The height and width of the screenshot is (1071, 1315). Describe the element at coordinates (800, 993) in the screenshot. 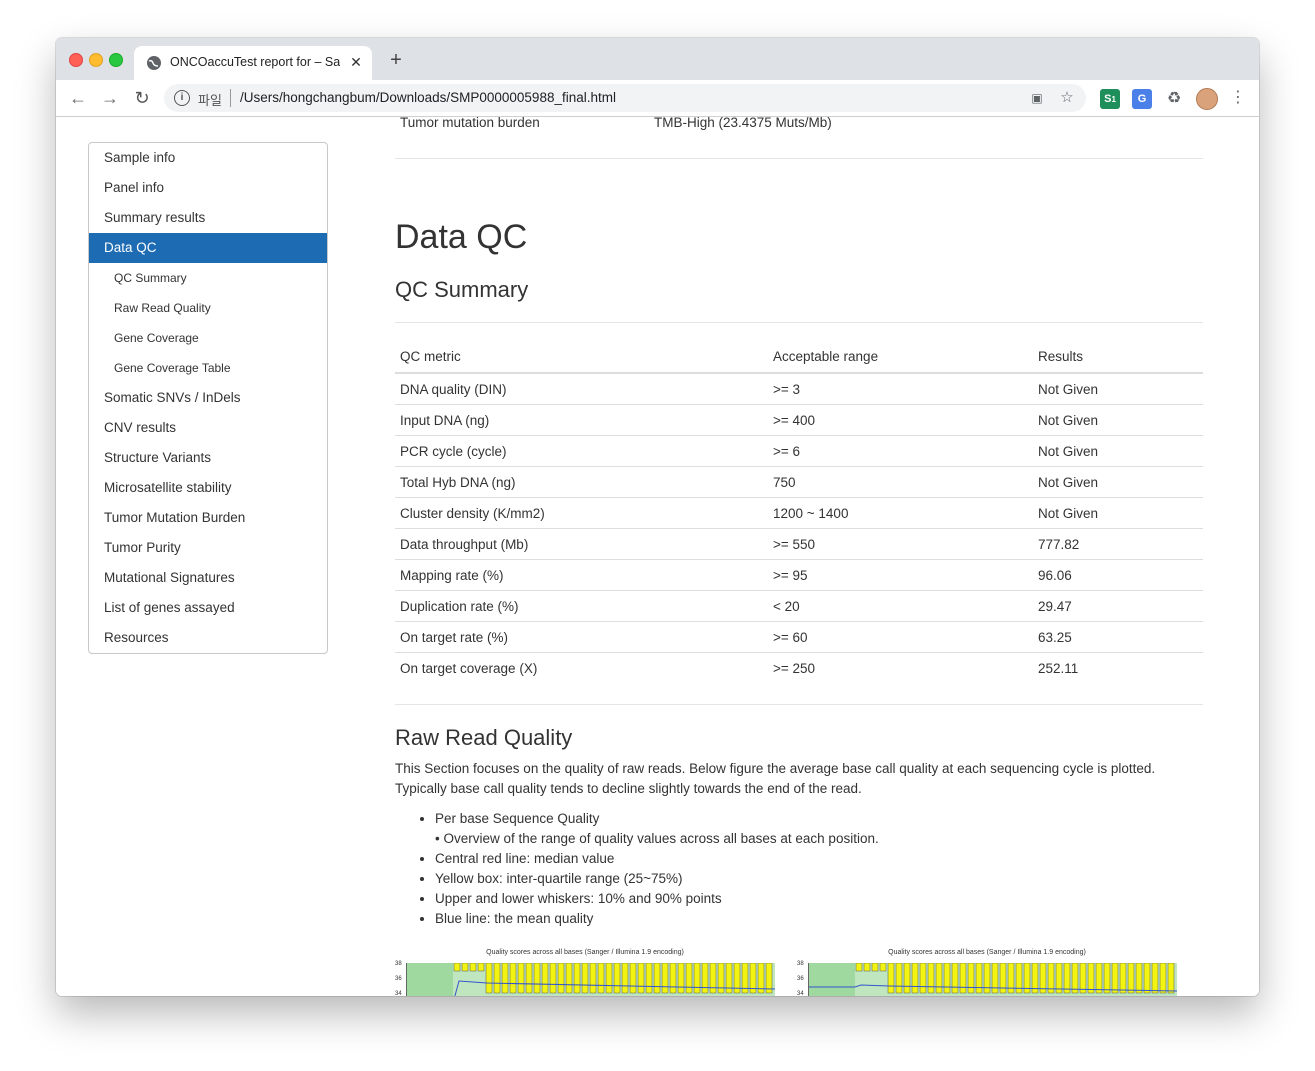

I see `axis-tick: 34` at that location.